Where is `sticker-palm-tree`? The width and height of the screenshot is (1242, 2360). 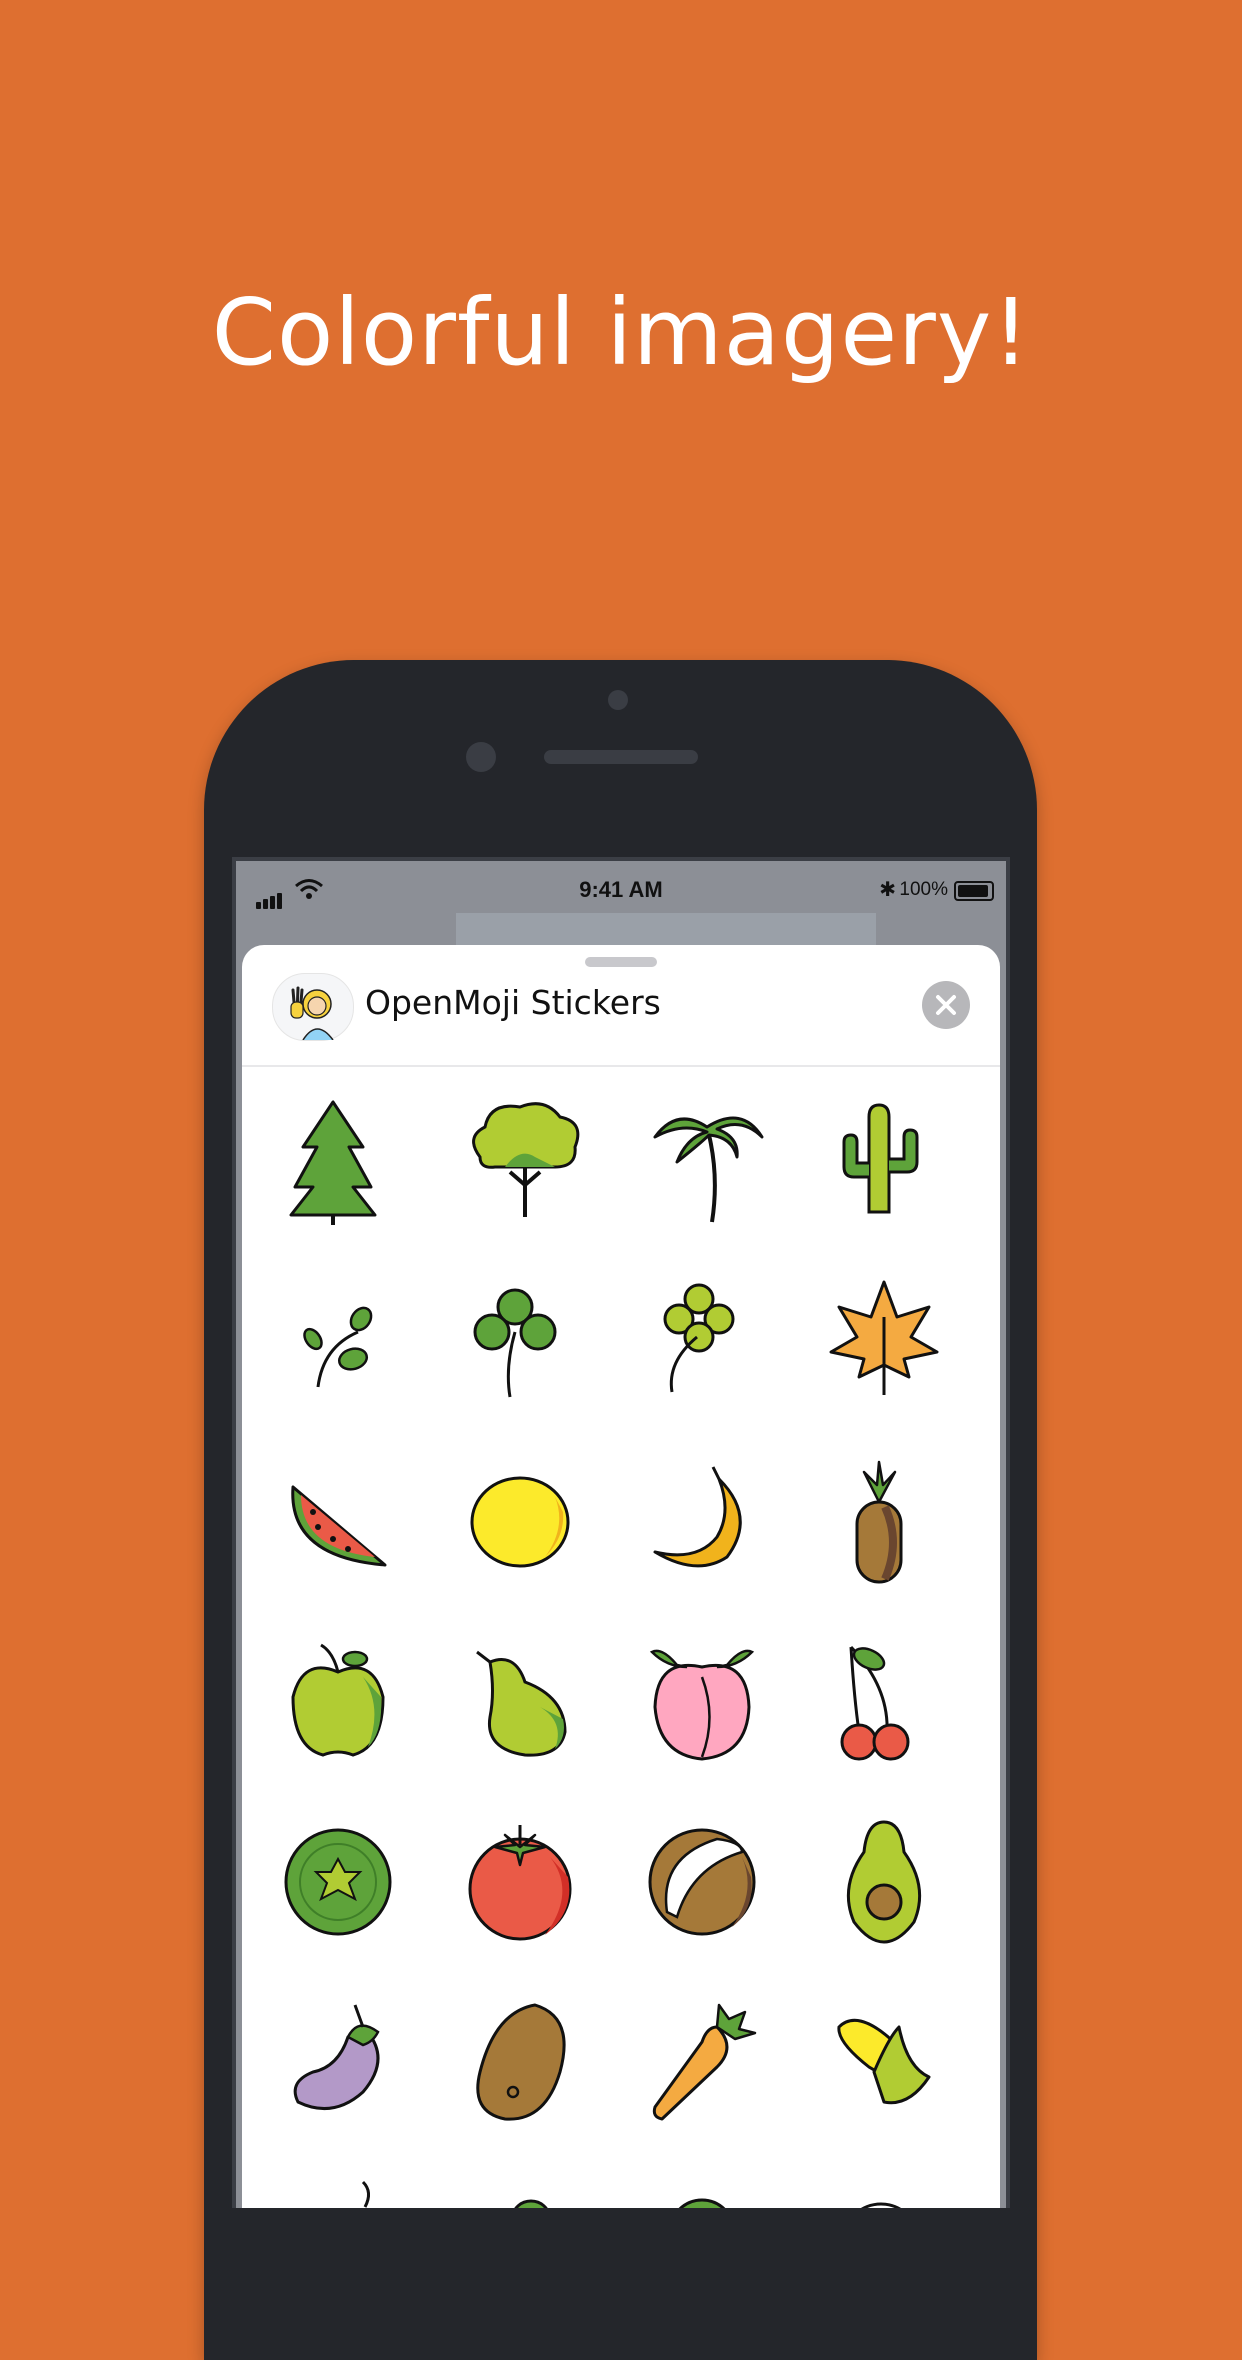
sticker-palm-tree is located at coordinates (697, 1157).